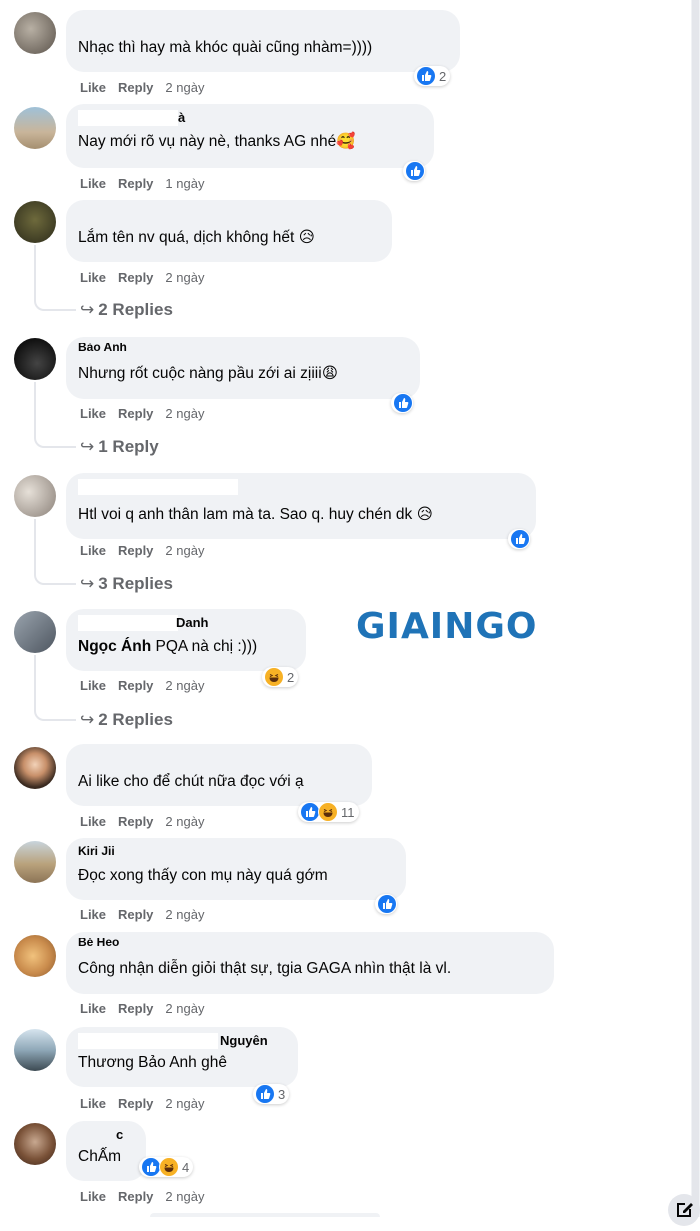 The height and width of the screenshot is (1231, 700). I want to click on comment-text: Nhạc thì hay mà khóc quài cũng nhàm=)))), so click(225, 47).